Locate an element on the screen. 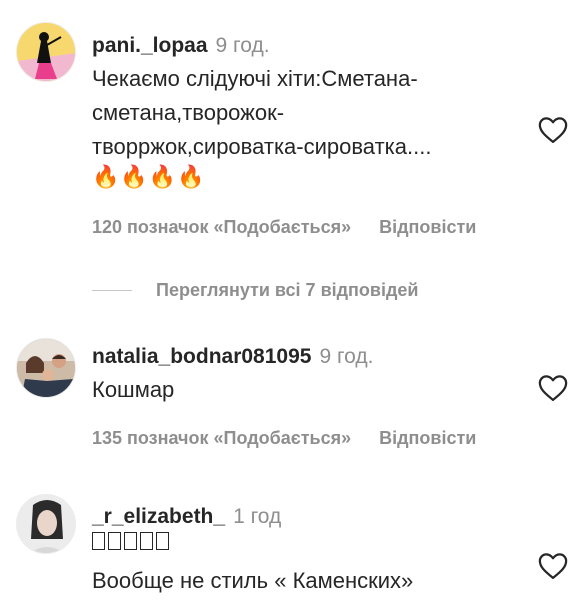 This screenshot has height=600, width=588. comment-username: natalia_bodnar081095 9 год. is located at coordinates (232, 357).